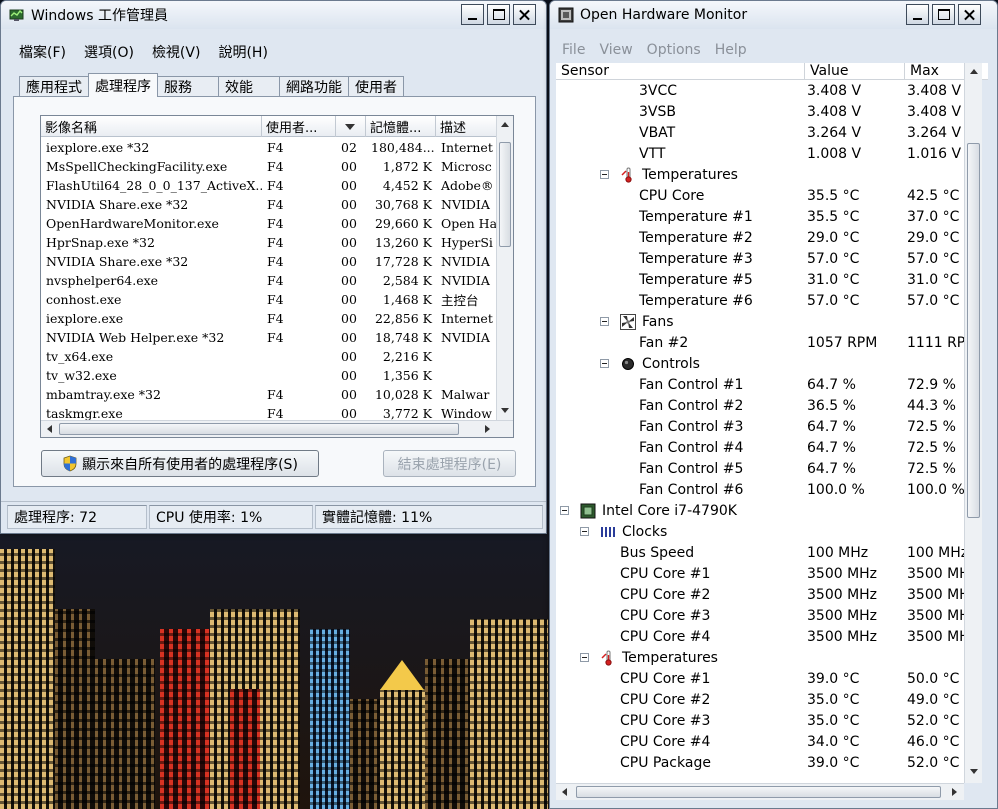  I want to click on tree-node: Controls, so click(760, 363).